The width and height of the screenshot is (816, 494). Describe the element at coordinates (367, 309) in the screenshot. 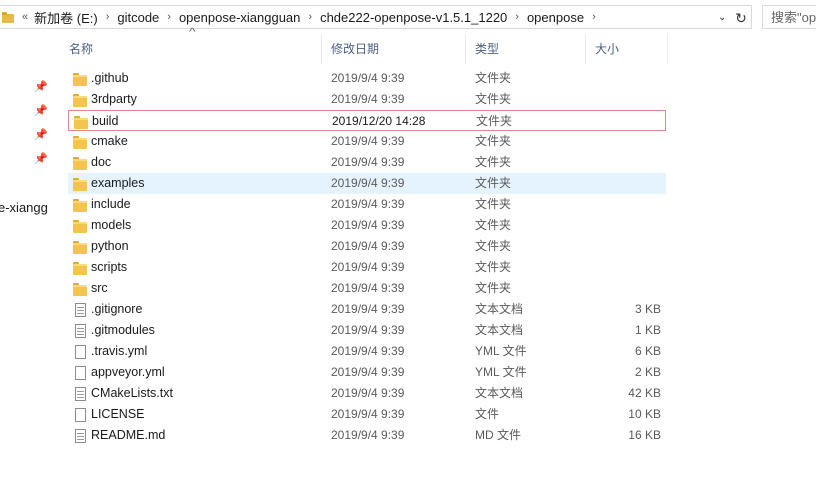

I see `file-row: .gitignore 2019/9/4 9:39 文本文档 3 KB` at that location.